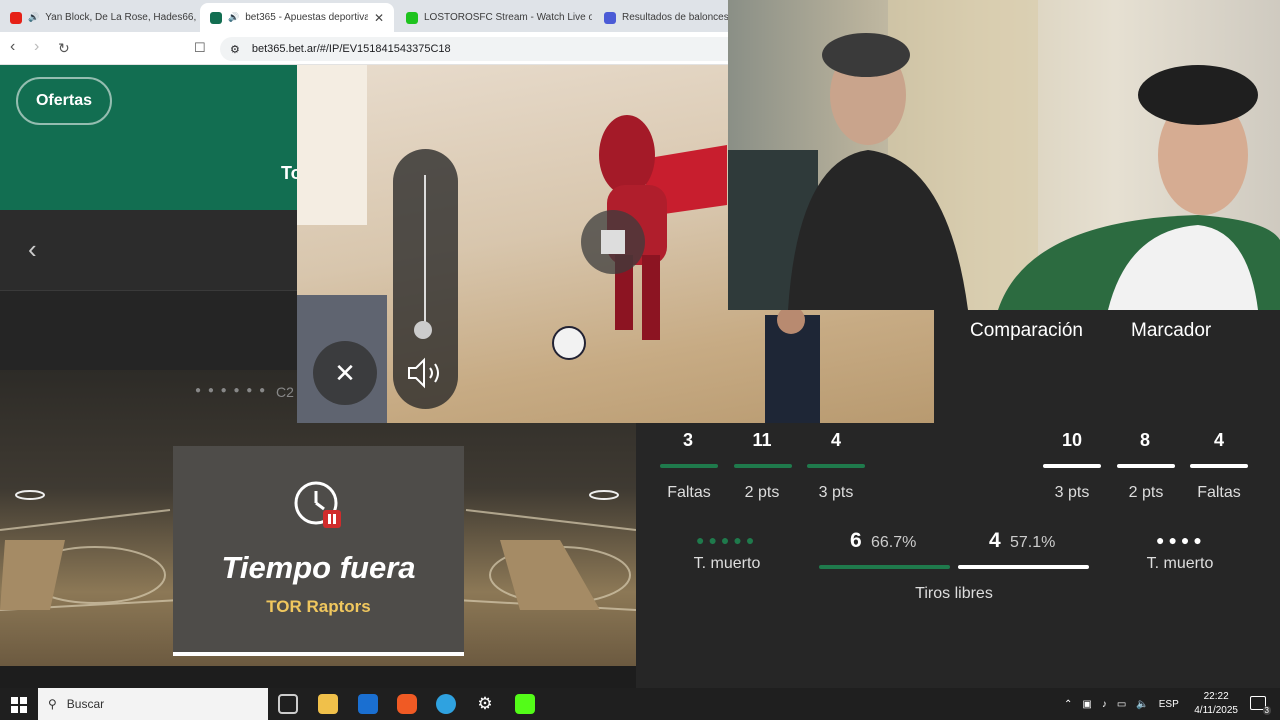  Describe the element at coordinates (1266, 710) in the screenshot. I see `notification-count: 3` at that location.